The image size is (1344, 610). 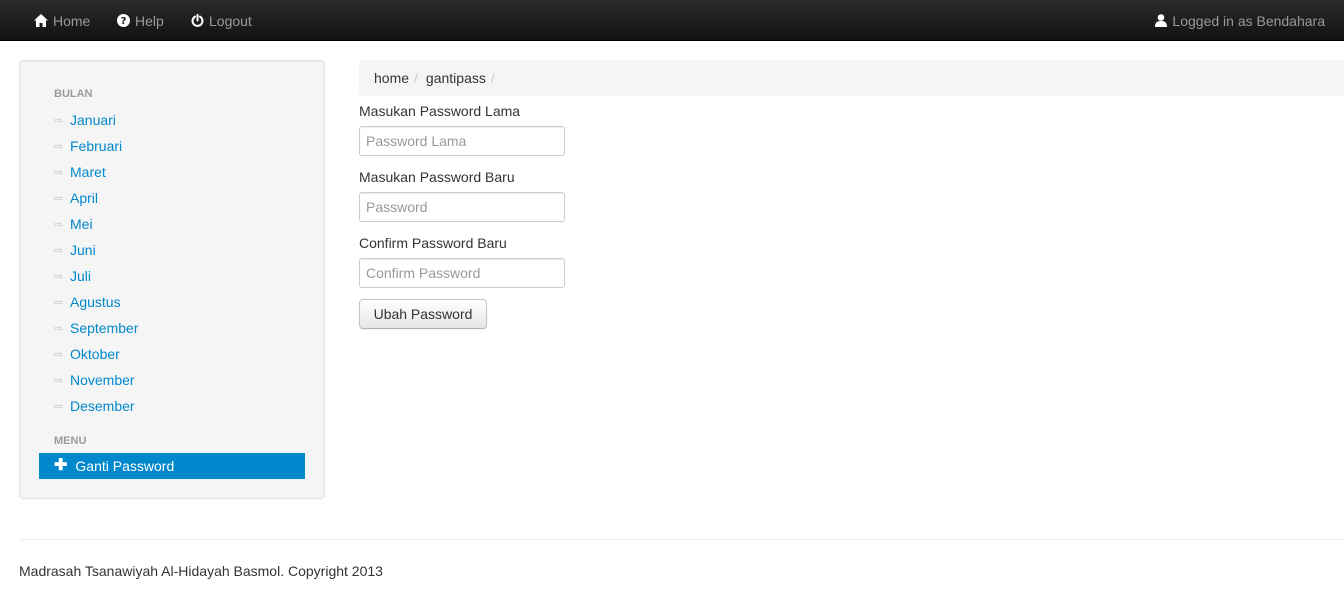 What do you see at coordinates (96, 302) in the screenshot?
I see `sidebar-item-agustus: ⇨ Agustus` at bounding box center [96, 302].